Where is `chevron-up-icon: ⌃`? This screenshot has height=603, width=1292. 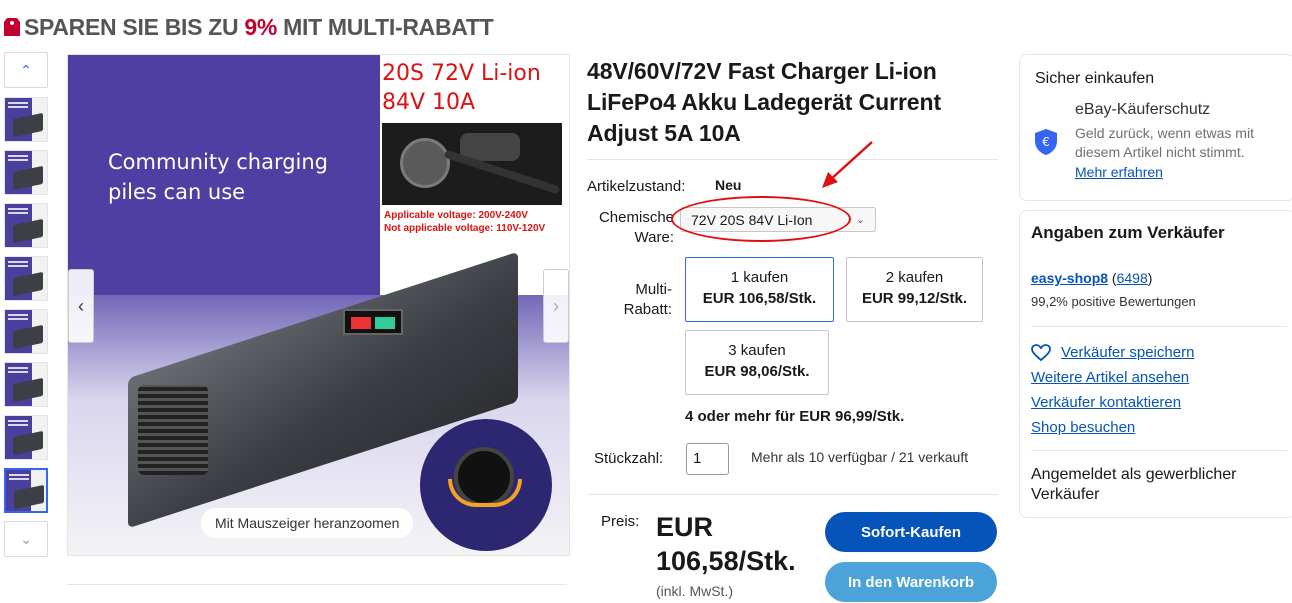
chevron-up-icon: ⌃ is located at coordinates (26, 69).